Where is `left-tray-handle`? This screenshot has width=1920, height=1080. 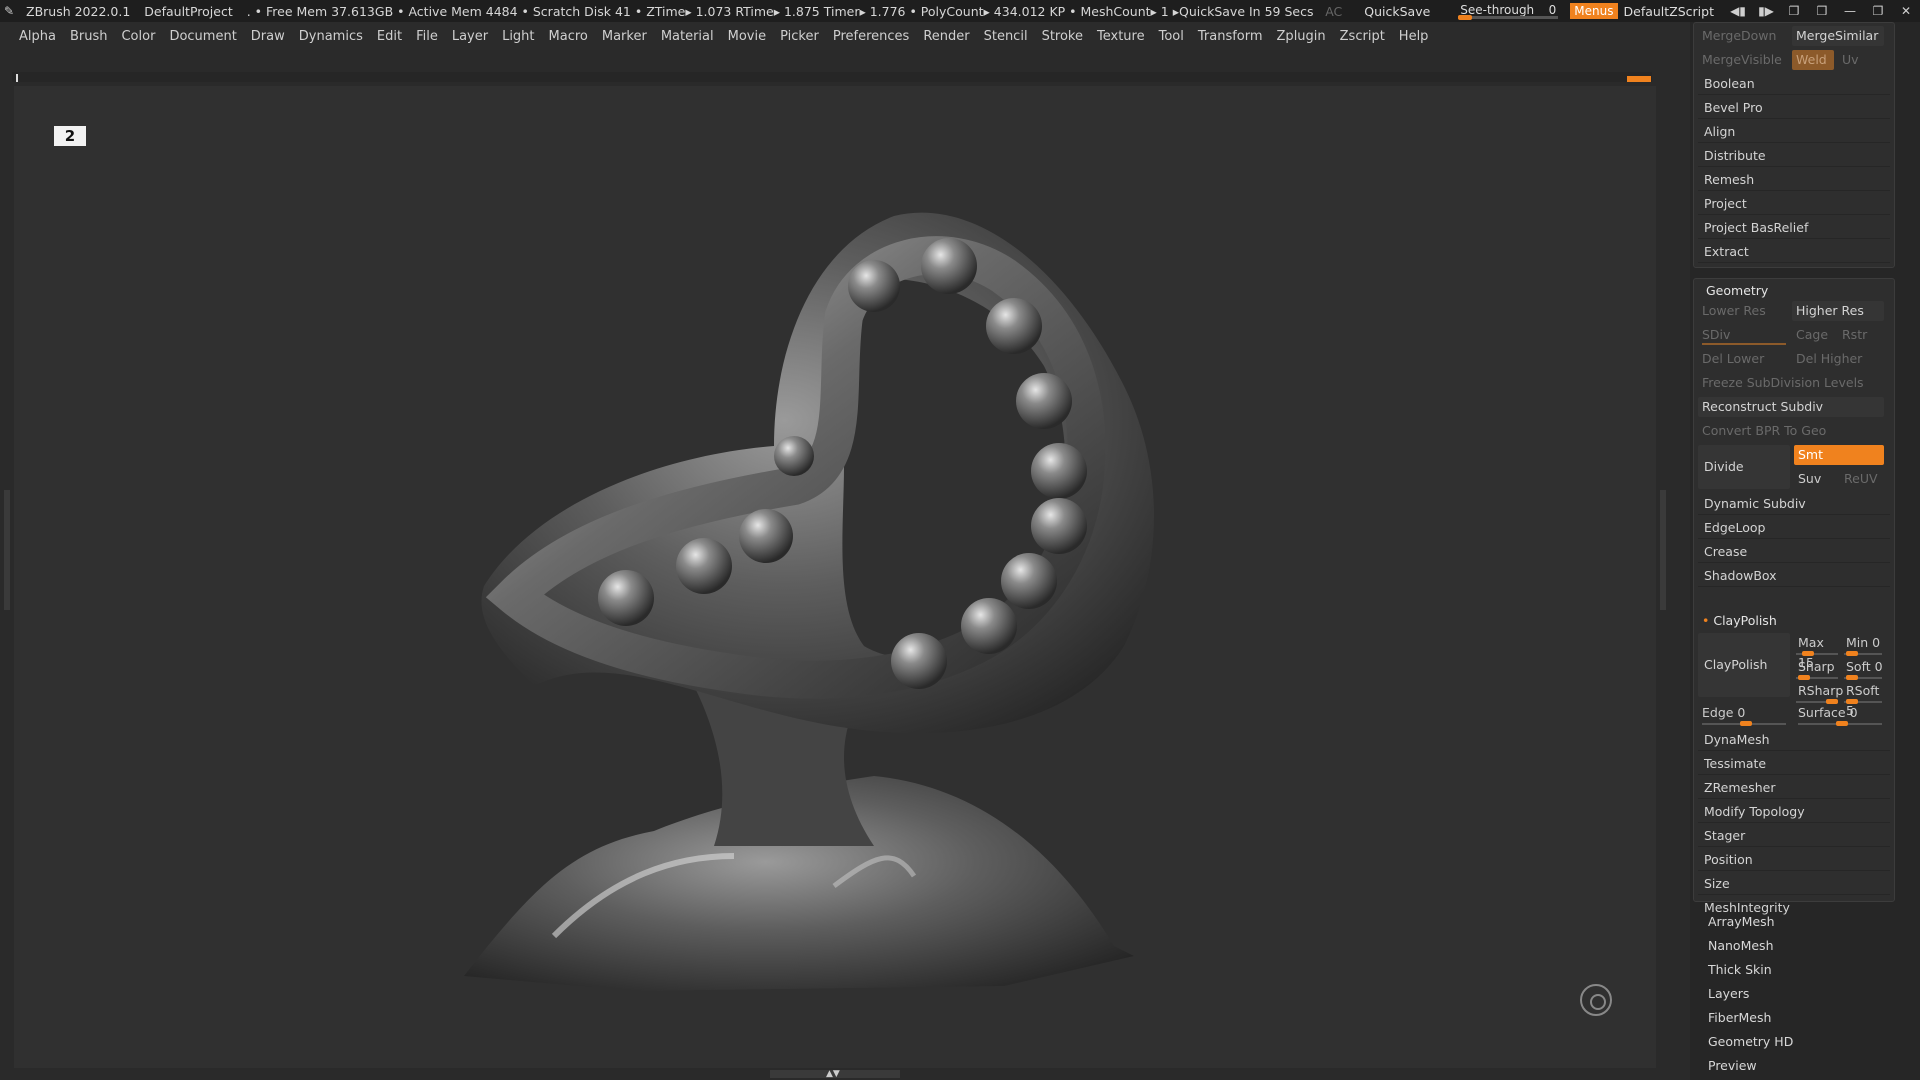 left-tray-handle is located at coordinates (7, 550).